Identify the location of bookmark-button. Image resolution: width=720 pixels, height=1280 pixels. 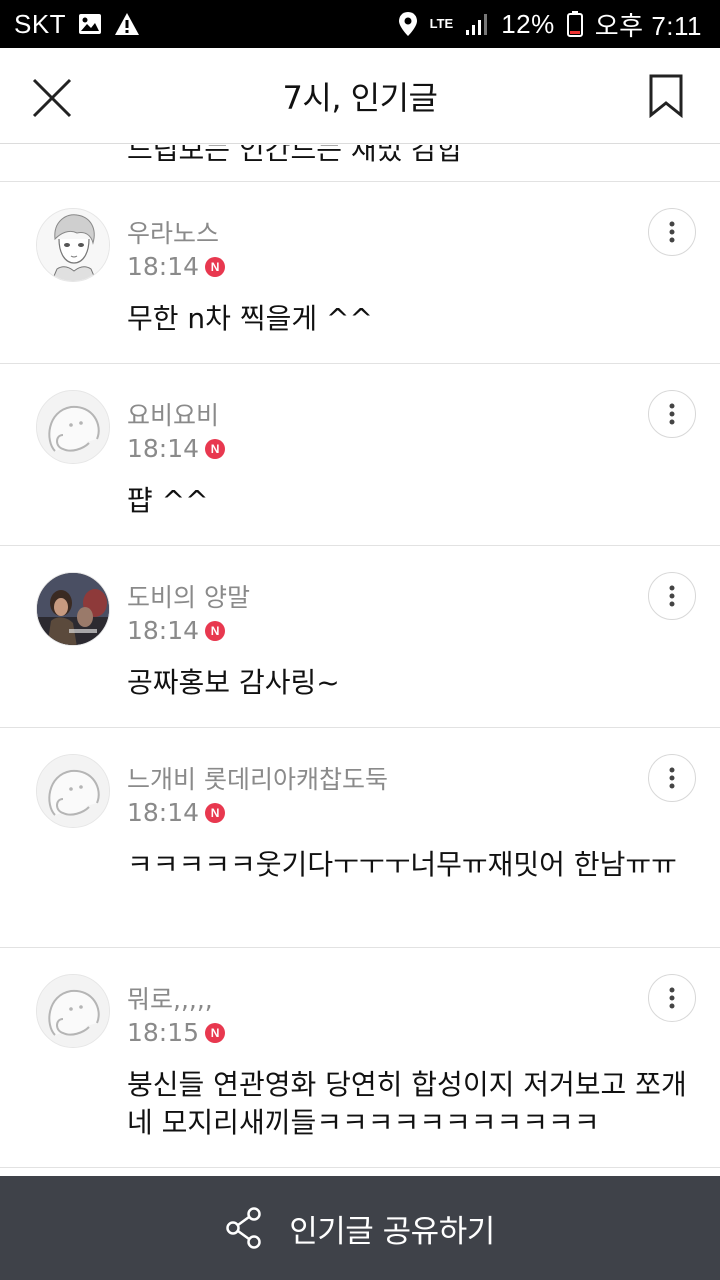
(668, 97).